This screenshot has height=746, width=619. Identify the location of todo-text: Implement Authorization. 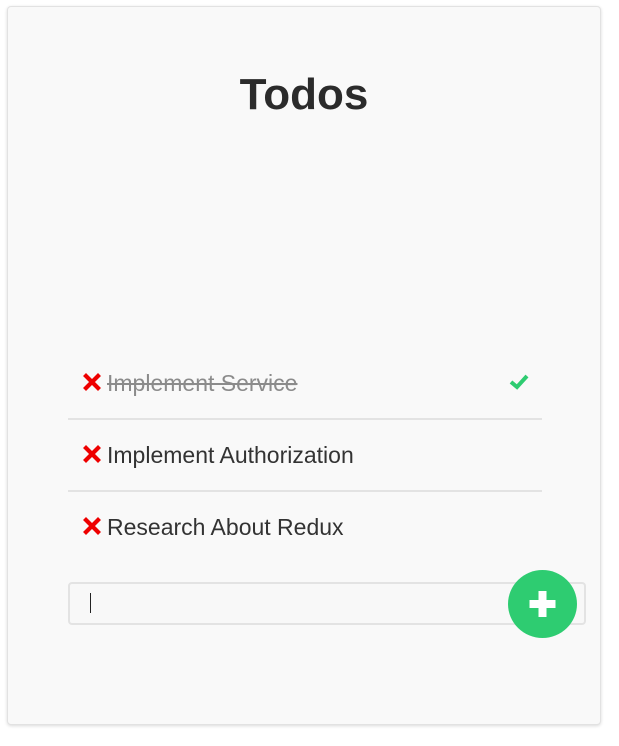
(230, 455).